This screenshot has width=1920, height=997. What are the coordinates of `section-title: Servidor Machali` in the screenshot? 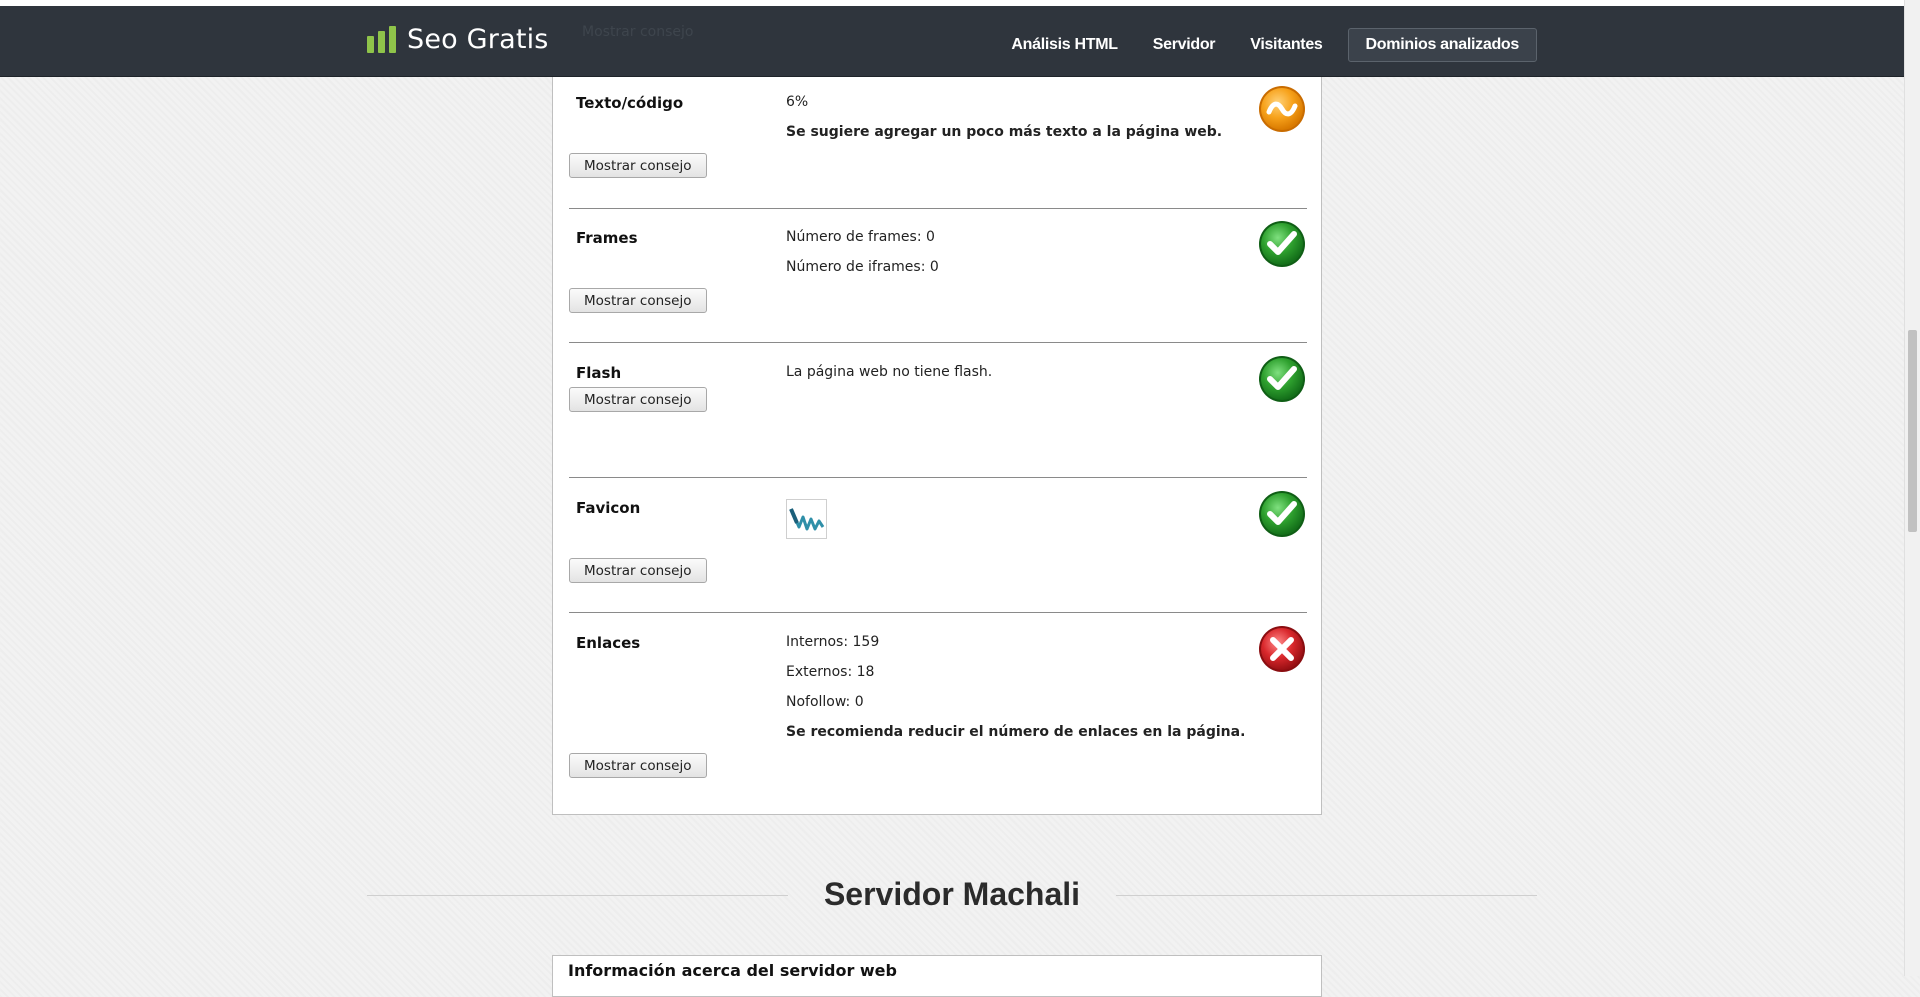 It's located at (952, 894).